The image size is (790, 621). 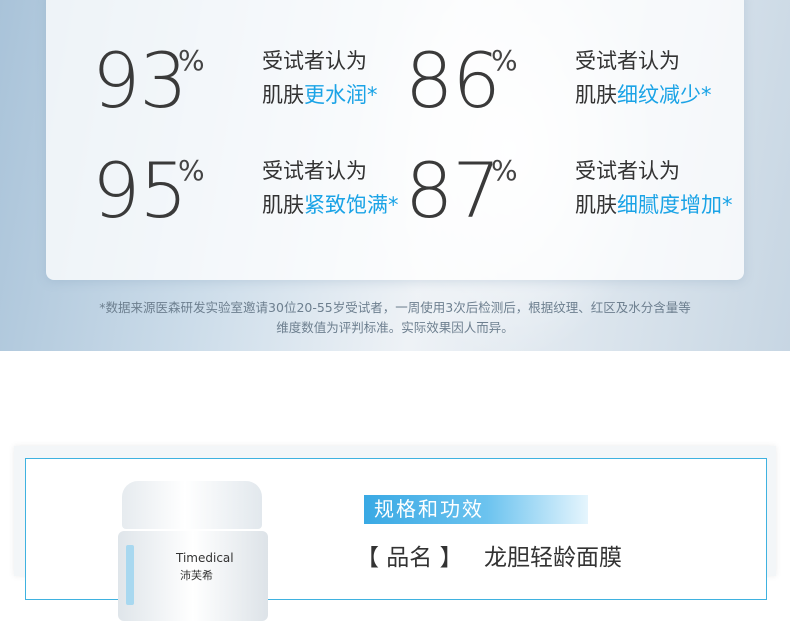 What do you see at coordinates (429, 509) in the screenshot?
I see `spec-title: 规格和功效` at bounding box center [429, 509].